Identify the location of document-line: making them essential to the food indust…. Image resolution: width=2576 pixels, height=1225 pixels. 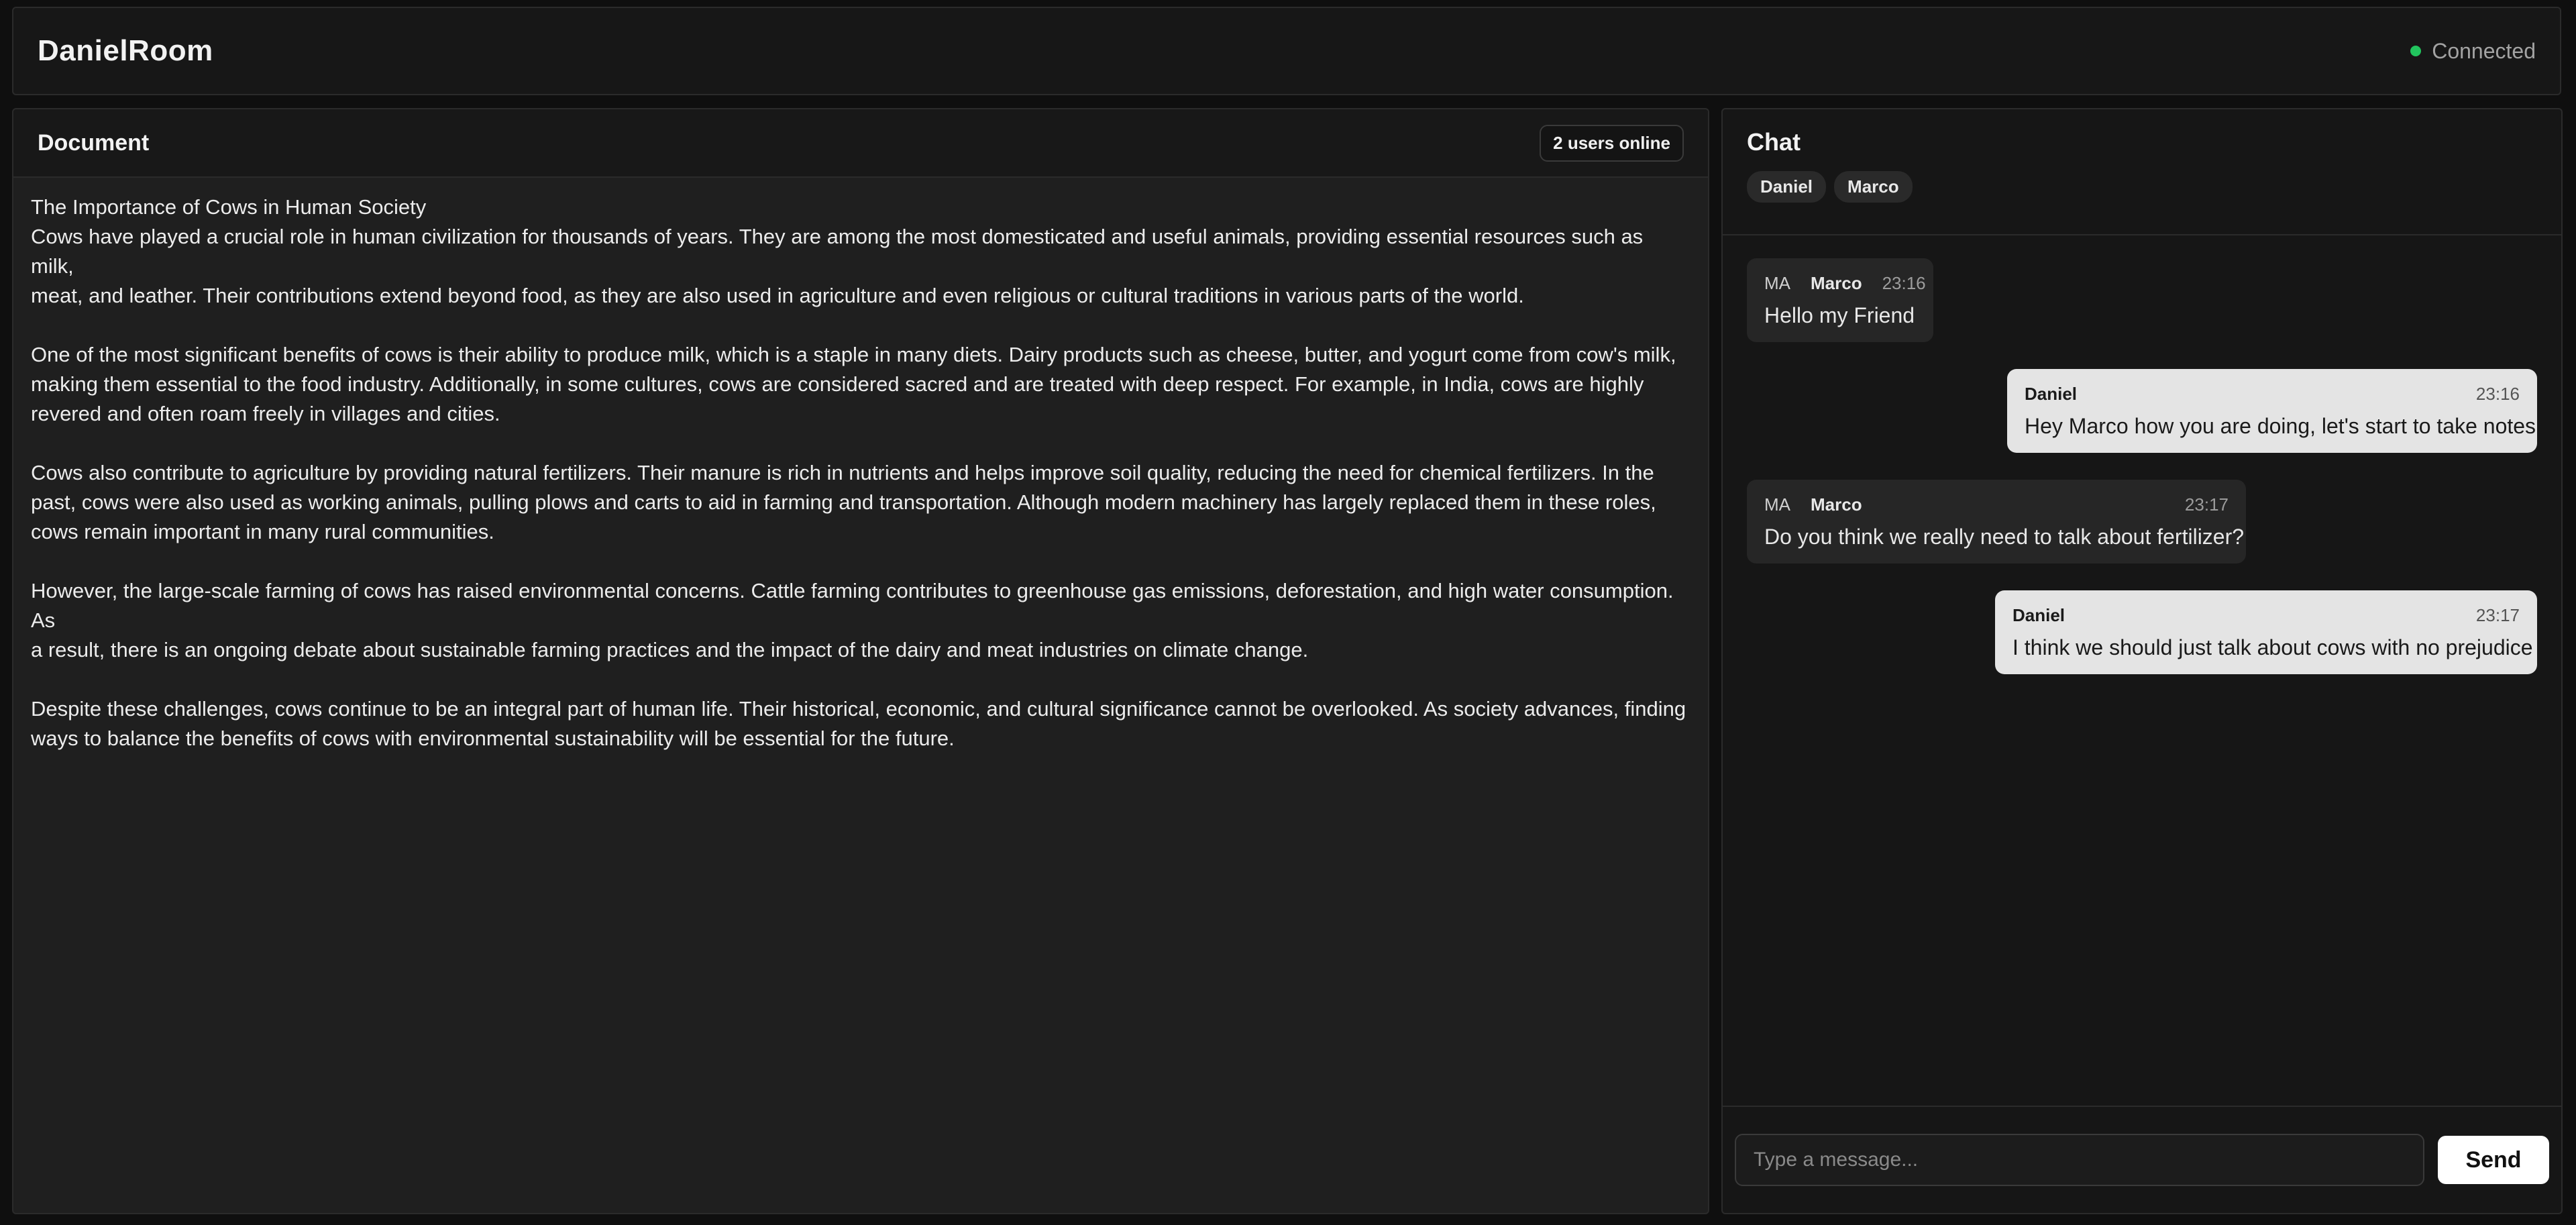
(837, 384).